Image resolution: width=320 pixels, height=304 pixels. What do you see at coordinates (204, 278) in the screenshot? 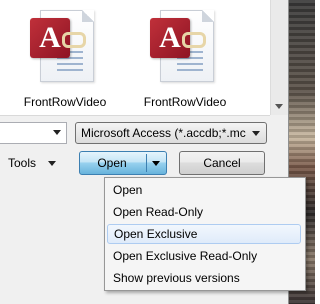
I see `menu-item-show-previous-versions: Show previous versions` at bounding box center [204, 278].